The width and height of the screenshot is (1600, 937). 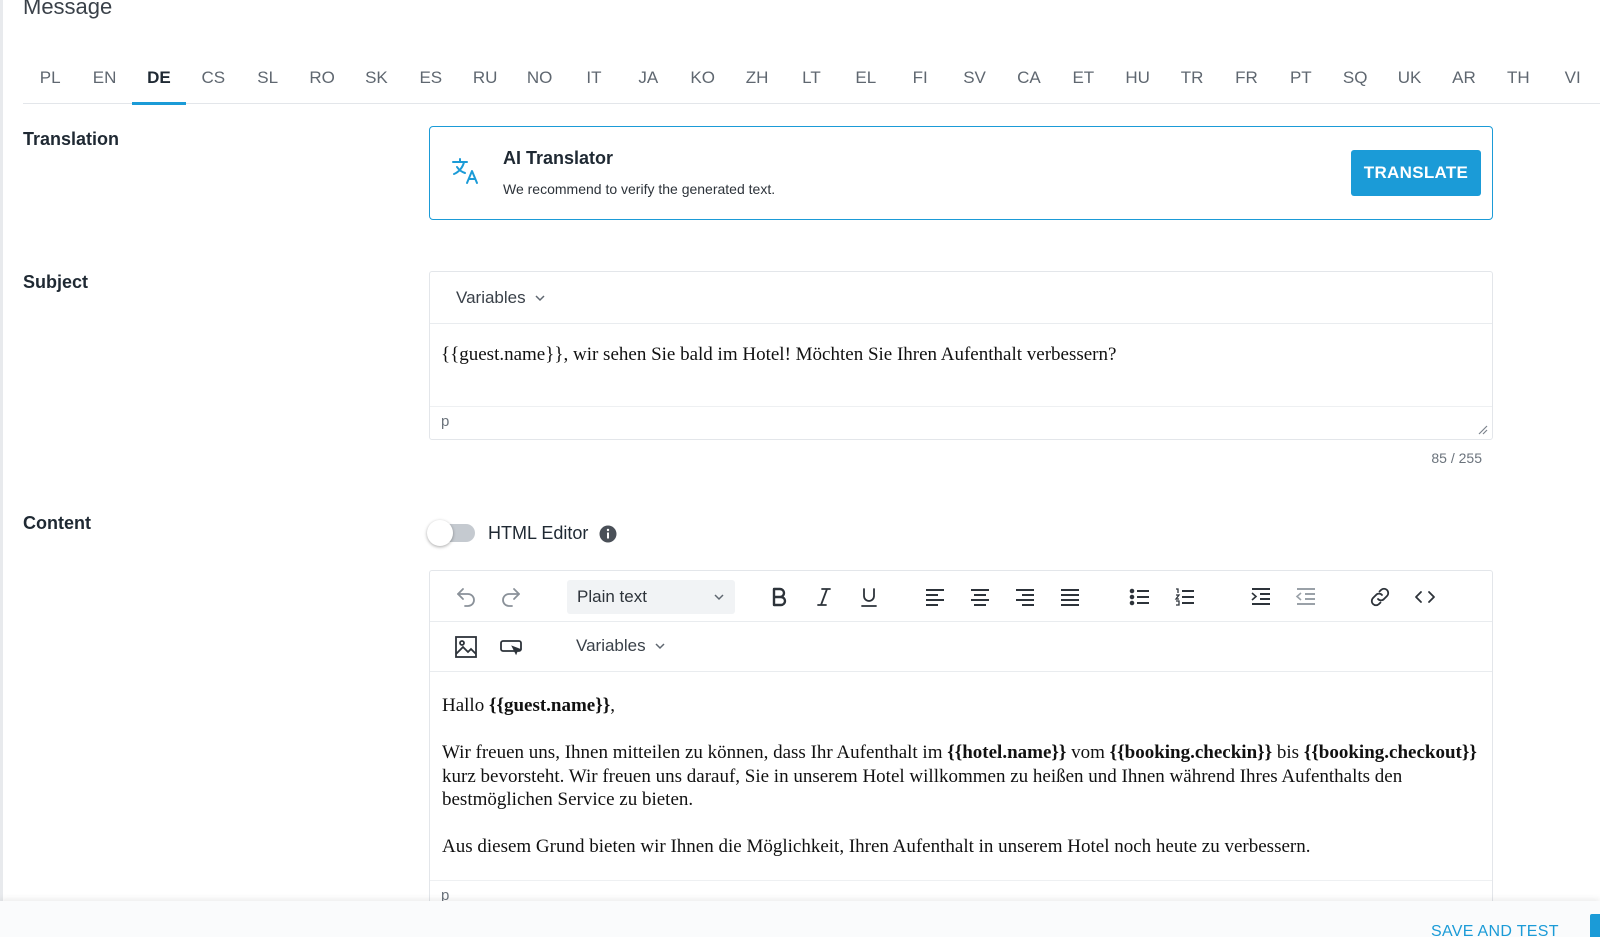 I want to click on tab-lang-et: ET, so click(x=1083, y=78).